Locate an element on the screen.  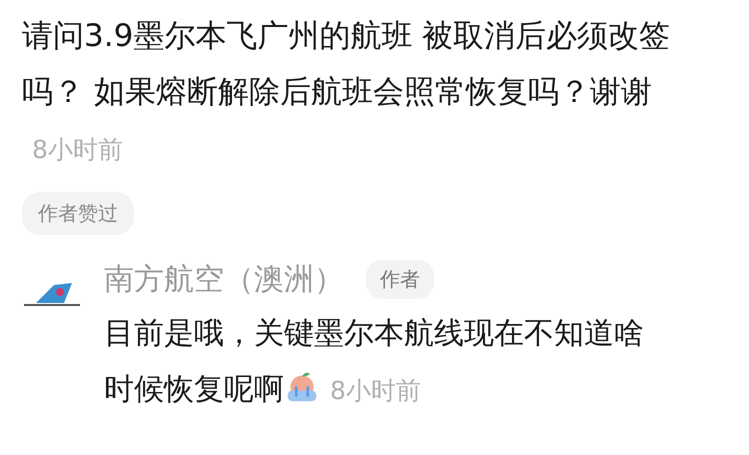
author-tag: 作者 is located at coordinates (400, 279).